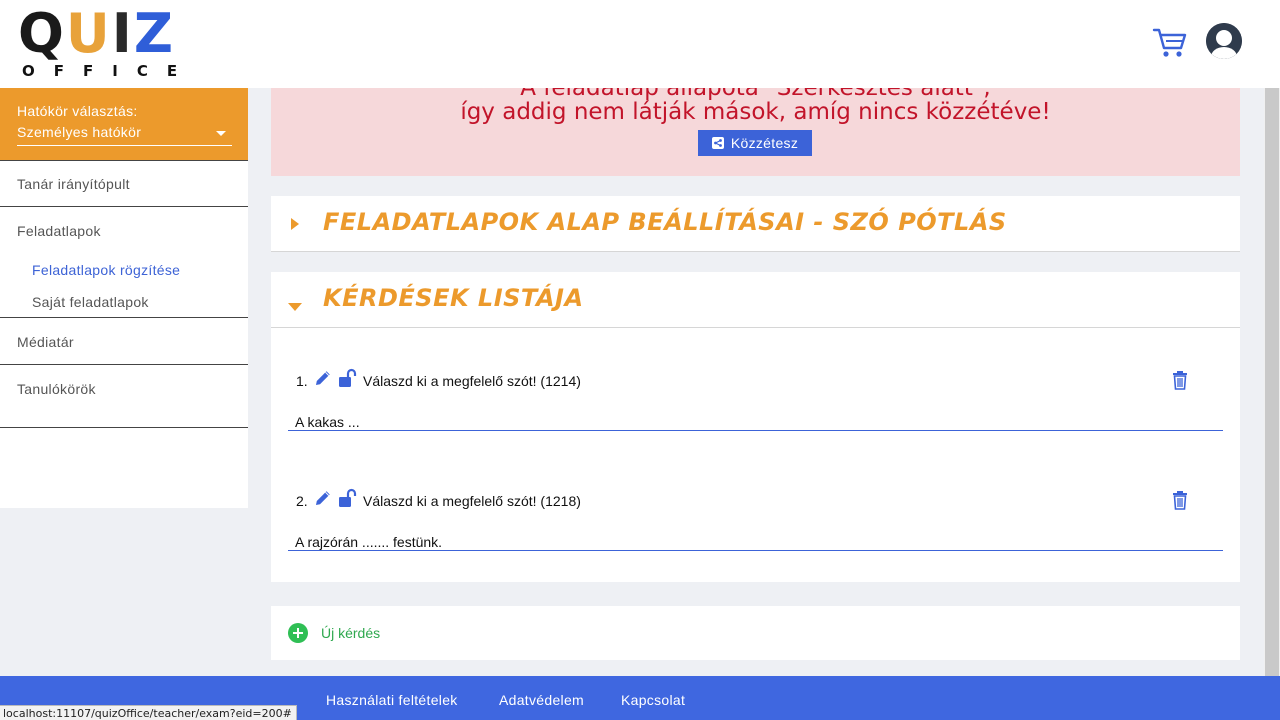 This screenshot has height=720, width=1280. I want to click on question-text: A rajzórán ....... festünk., so click(369, 542).